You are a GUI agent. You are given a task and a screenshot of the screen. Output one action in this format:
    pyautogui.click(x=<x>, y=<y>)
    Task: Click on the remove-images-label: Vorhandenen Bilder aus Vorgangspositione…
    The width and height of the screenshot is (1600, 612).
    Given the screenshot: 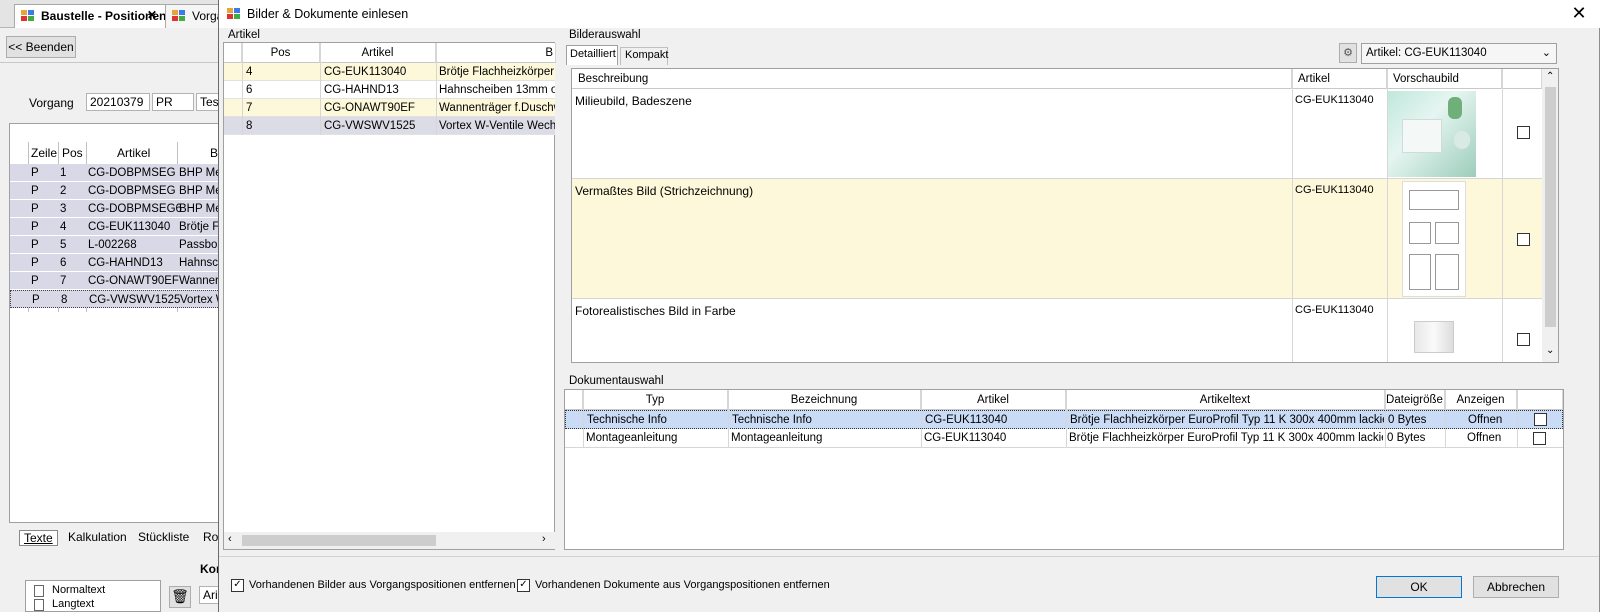 What is the action you would take?
    pyautogui.click(x=382, y=585)
    